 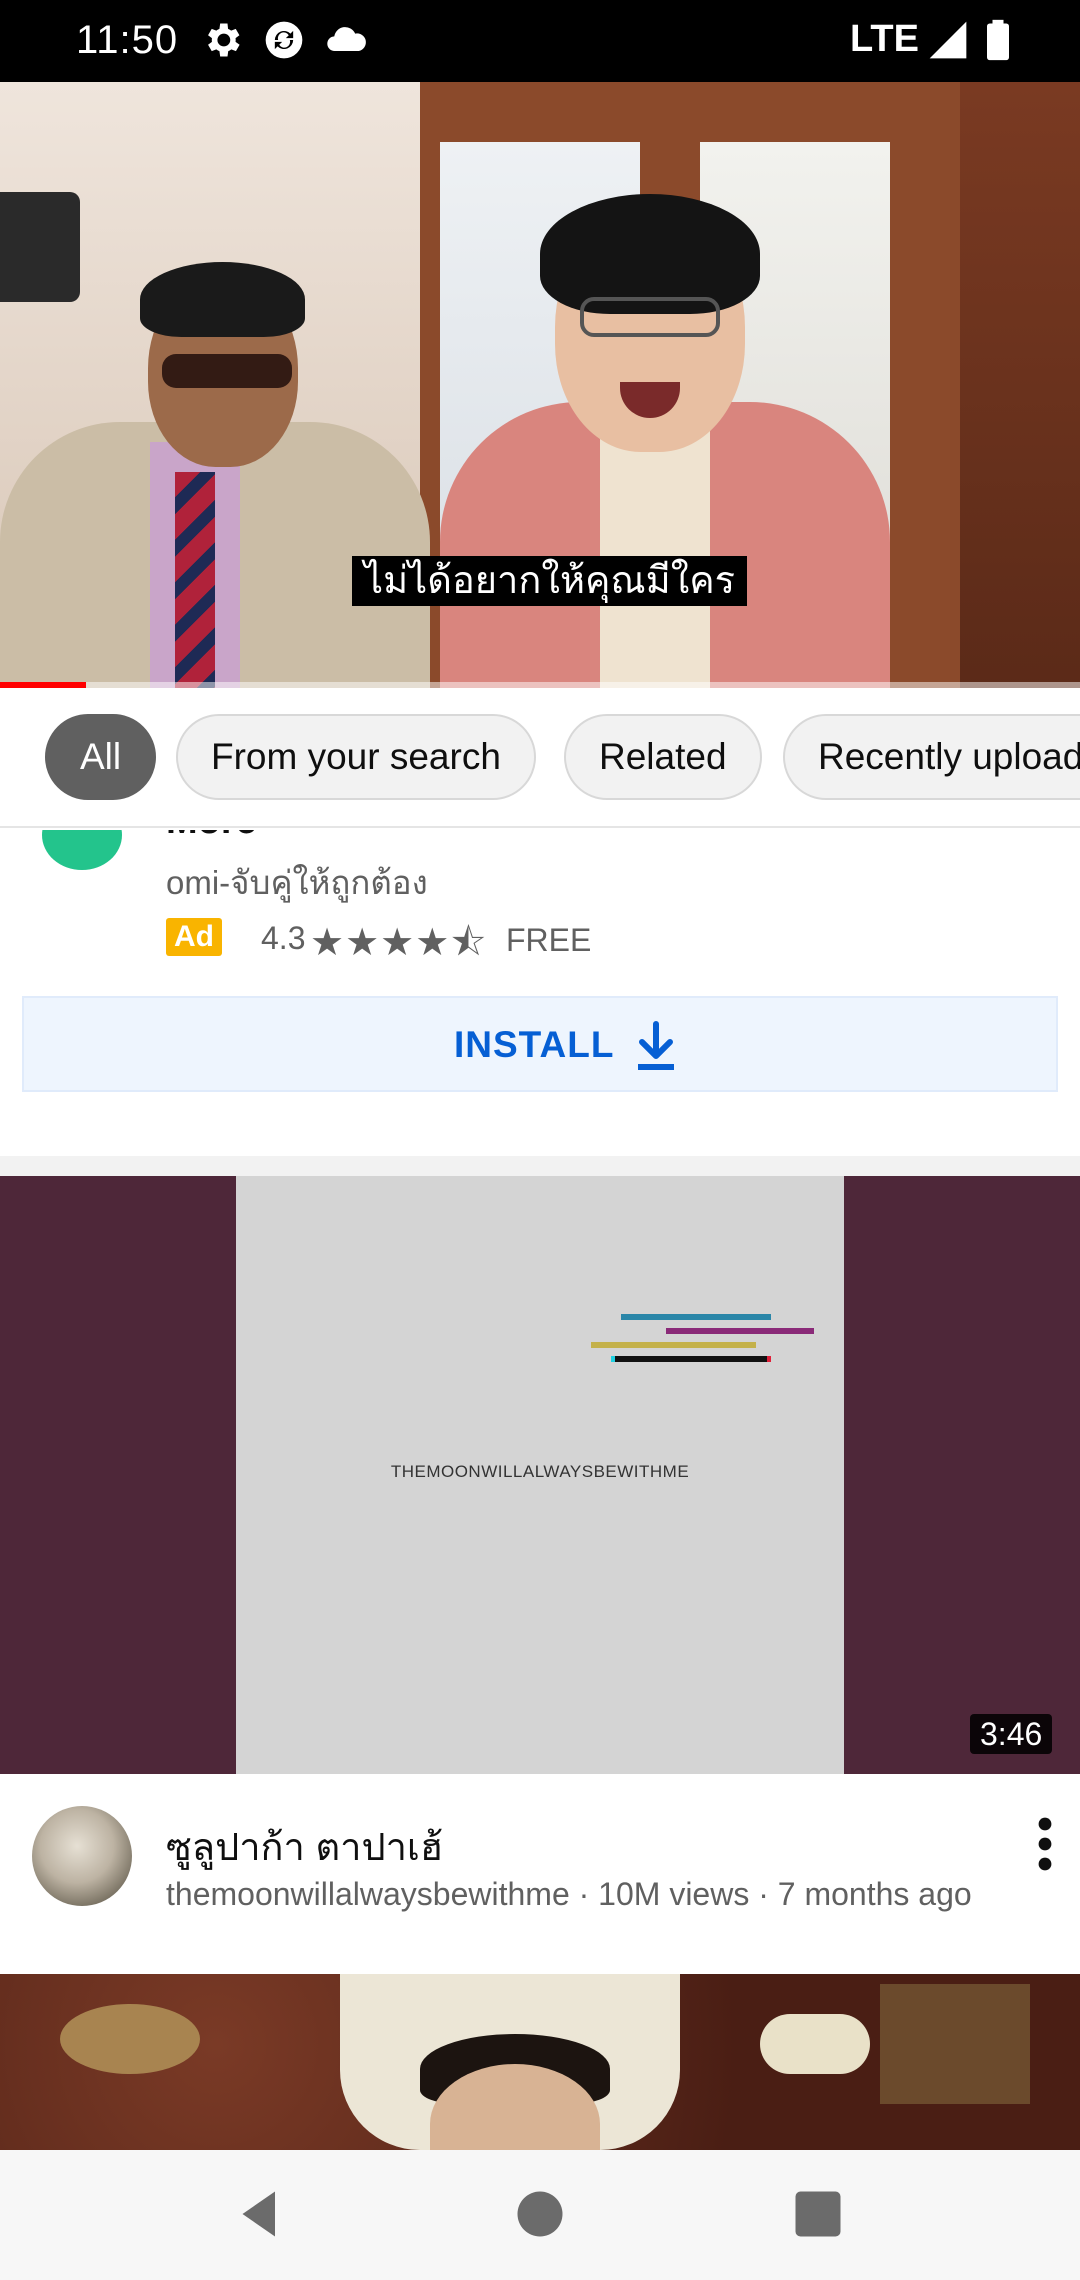 I want to click on install-label: INSTALL, so click(x=534, y=1044).